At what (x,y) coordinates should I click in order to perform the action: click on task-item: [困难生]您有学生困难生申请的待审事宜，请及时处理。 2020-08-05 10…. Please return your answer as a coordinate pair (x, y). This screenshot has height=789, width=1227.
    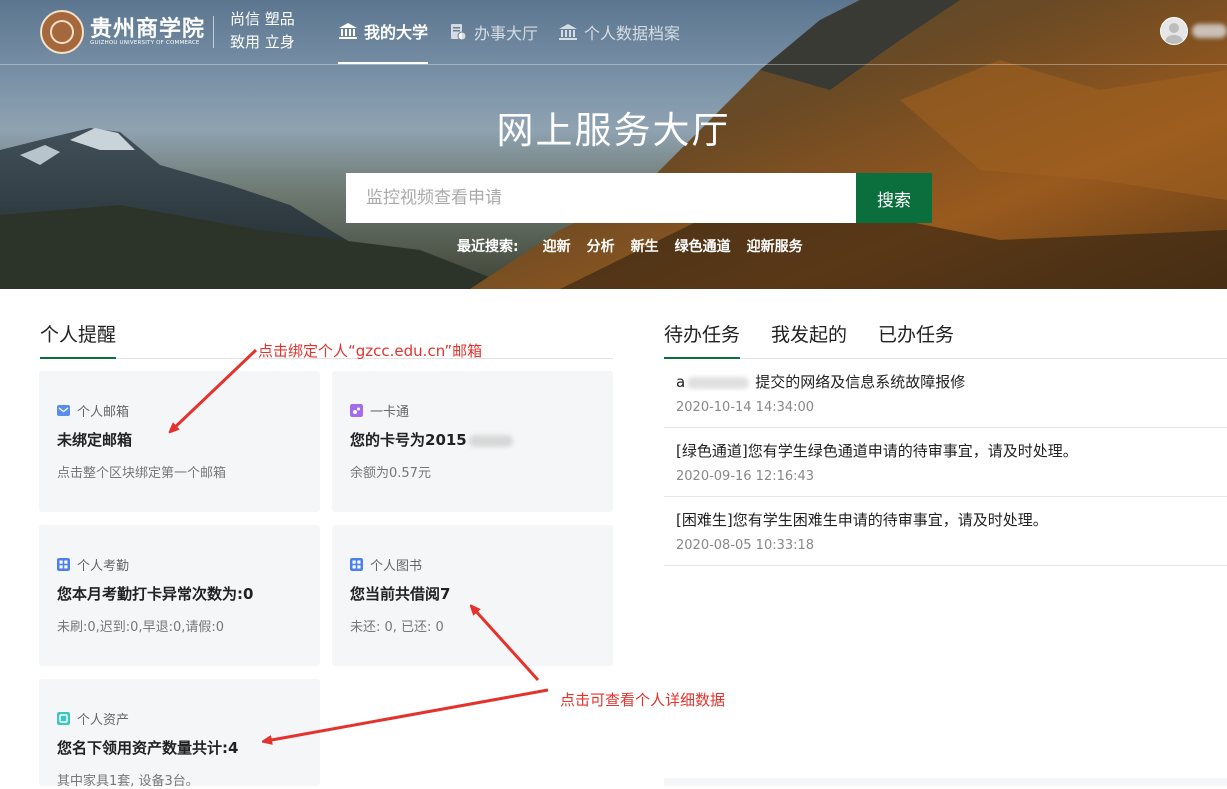
    Looking at the image, I should click on (945, 531).